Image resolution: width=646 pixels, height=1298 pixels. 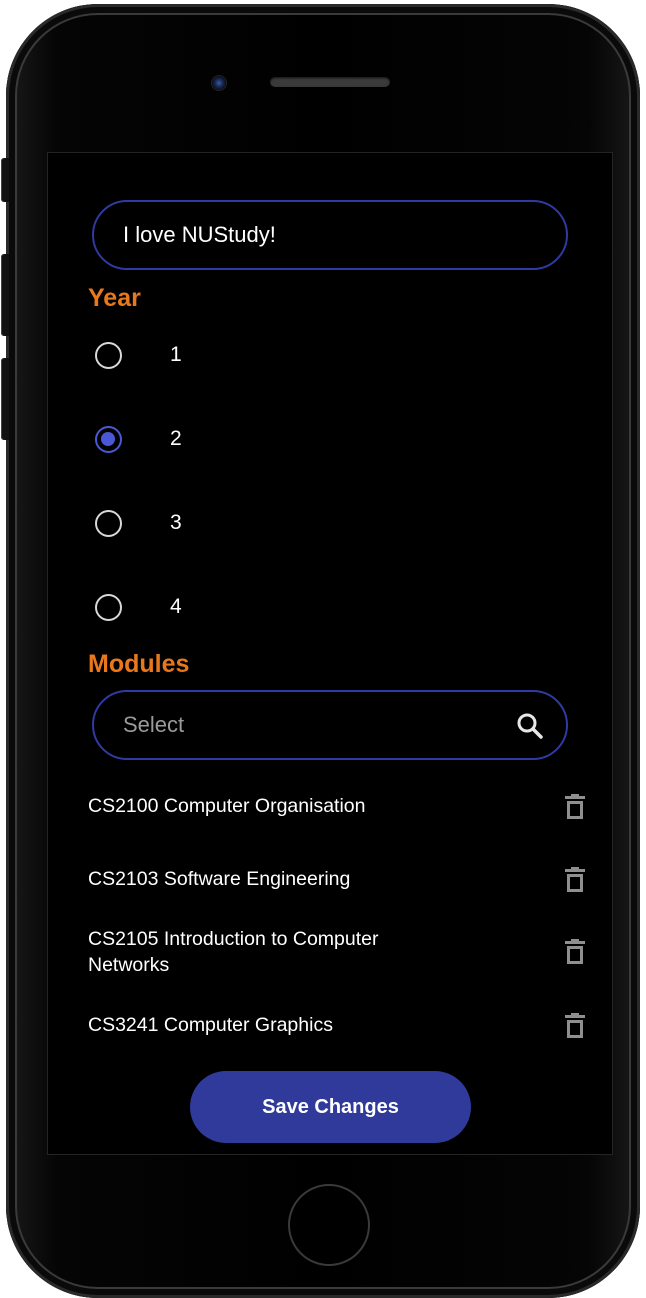 I want to click on module-search-input: Select, so click(x=330, y=725).